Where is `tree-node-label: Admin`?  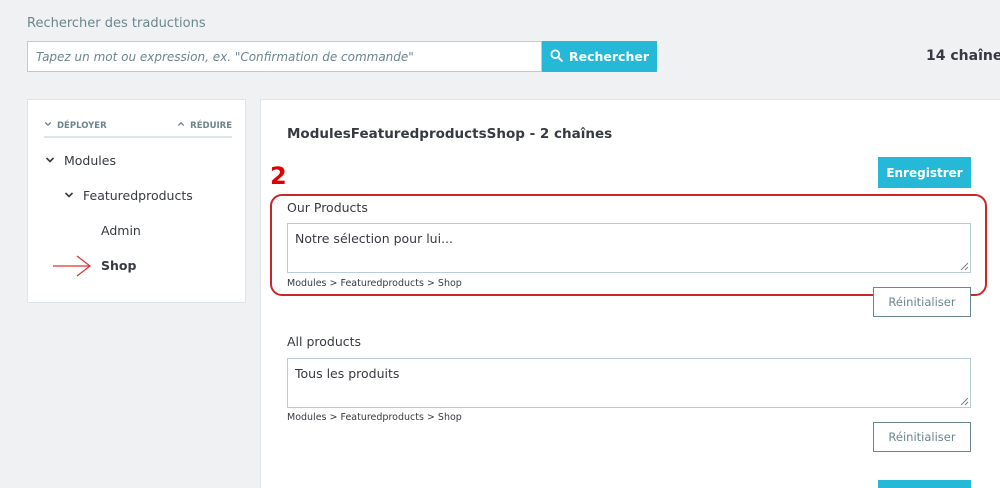
tree-node-label: Admin is located at coordinates (121, 230).